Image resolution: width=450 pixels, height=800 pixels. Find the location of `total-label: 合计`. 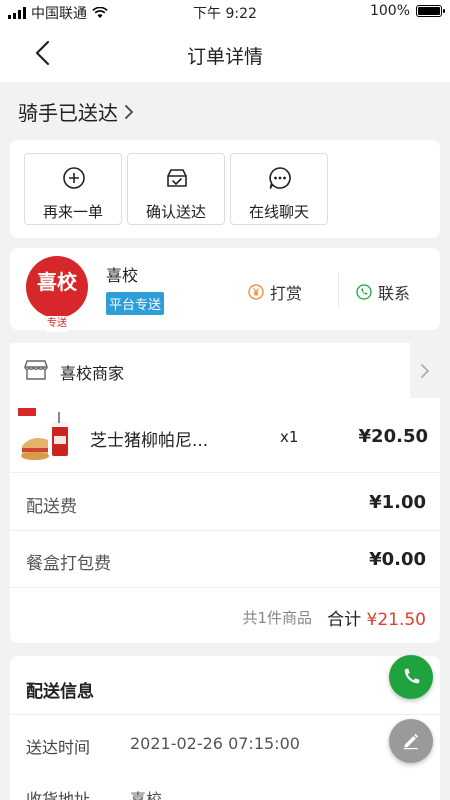

total-label: 合计 is located at coordinates (344, 620).